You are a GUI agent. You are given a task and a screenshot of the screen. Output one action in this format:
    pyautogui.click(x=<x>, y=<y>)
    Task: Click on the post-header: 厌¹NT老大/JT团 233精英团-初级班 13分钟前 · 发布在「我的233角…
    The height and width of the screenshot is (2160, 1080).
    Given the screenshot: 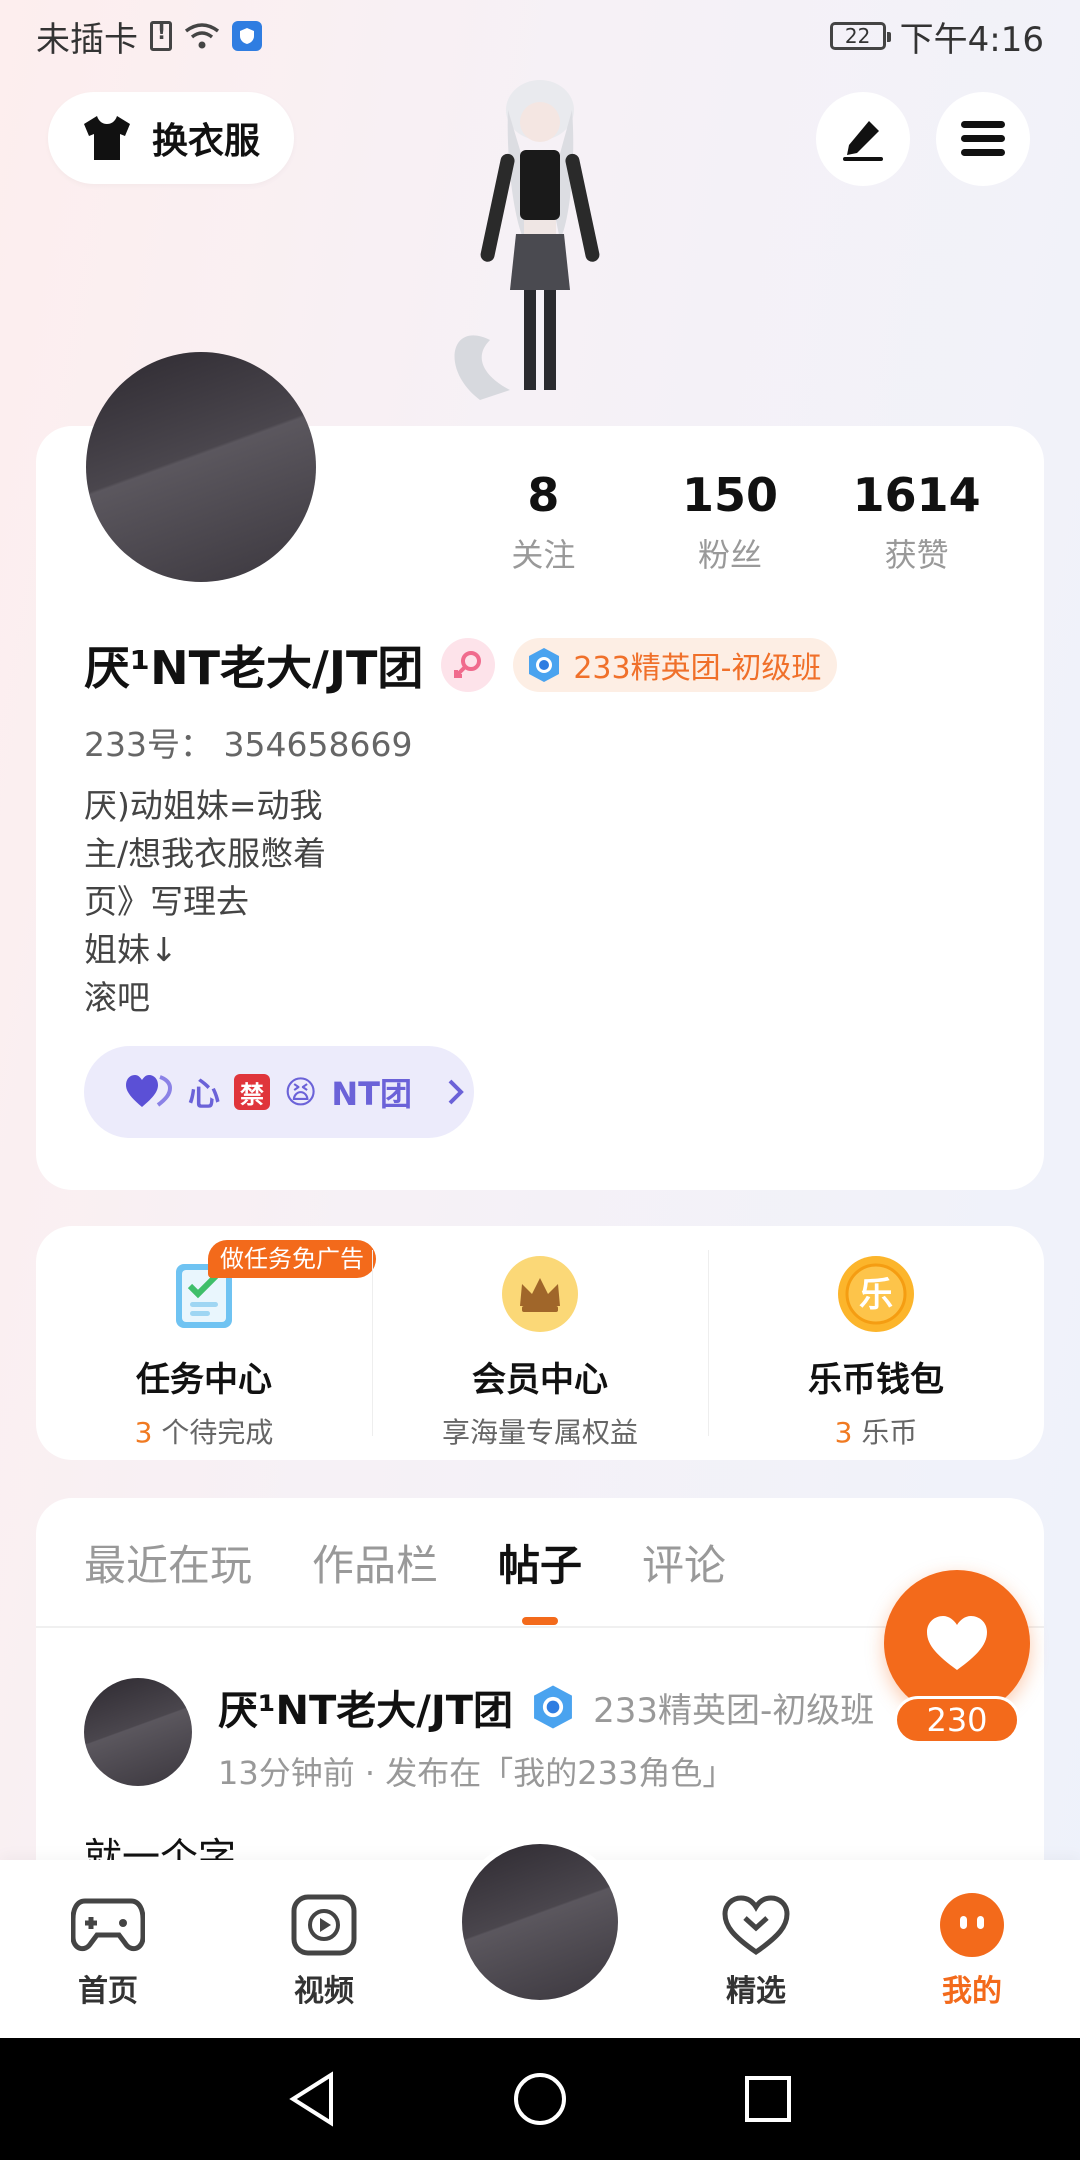 What is the action you would take?
    pyautogui.click(x=479, y=1736)
    